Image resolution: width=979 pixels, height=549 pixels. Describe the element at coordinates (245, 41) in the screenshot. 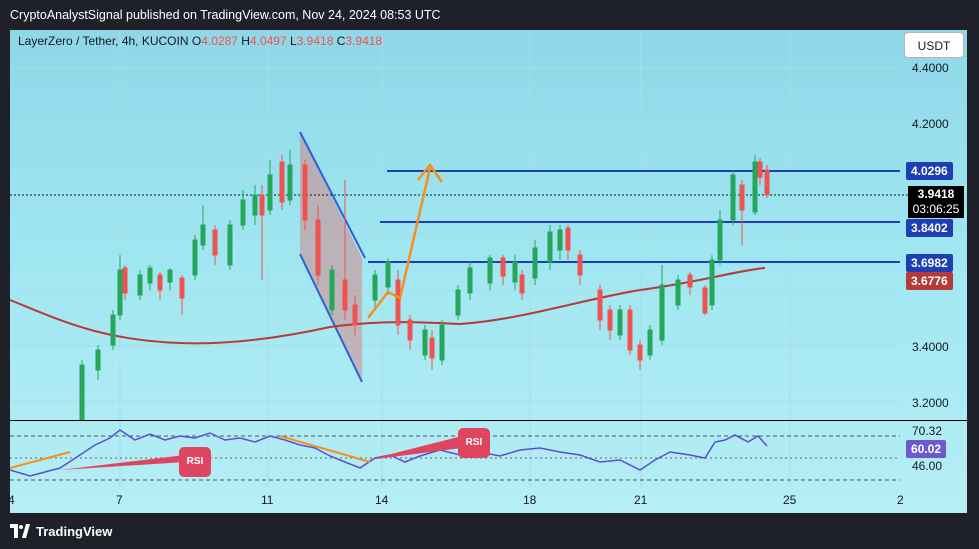

I see `high-label: H` at that location.